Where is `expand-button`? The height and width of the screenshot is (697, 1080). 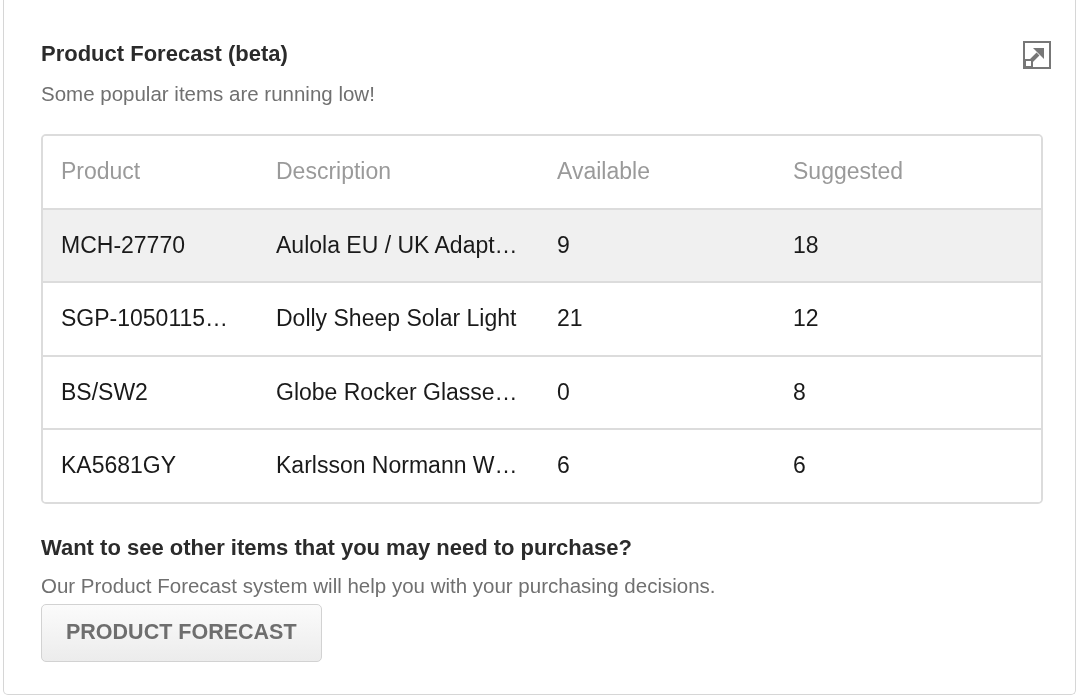 expand-button is located at coordinates (1037, 55).